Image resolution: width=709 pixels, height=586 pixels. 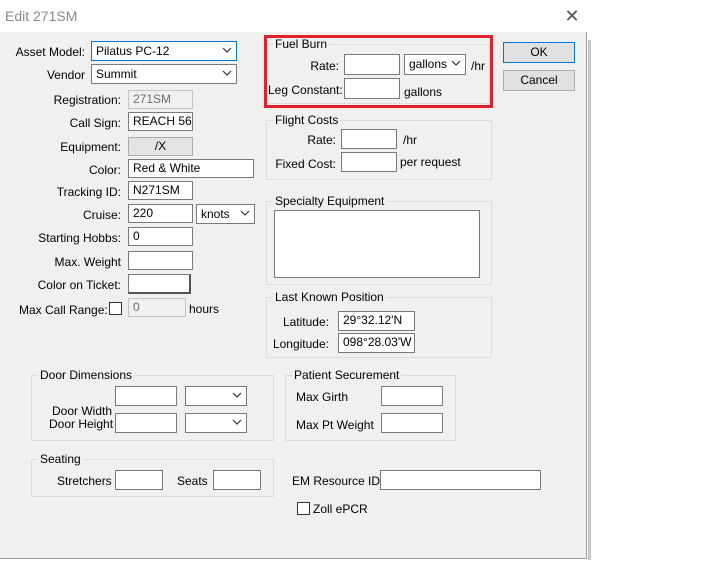 I want to click on equipment-label: Equipment:, so click(x=90, y=147).